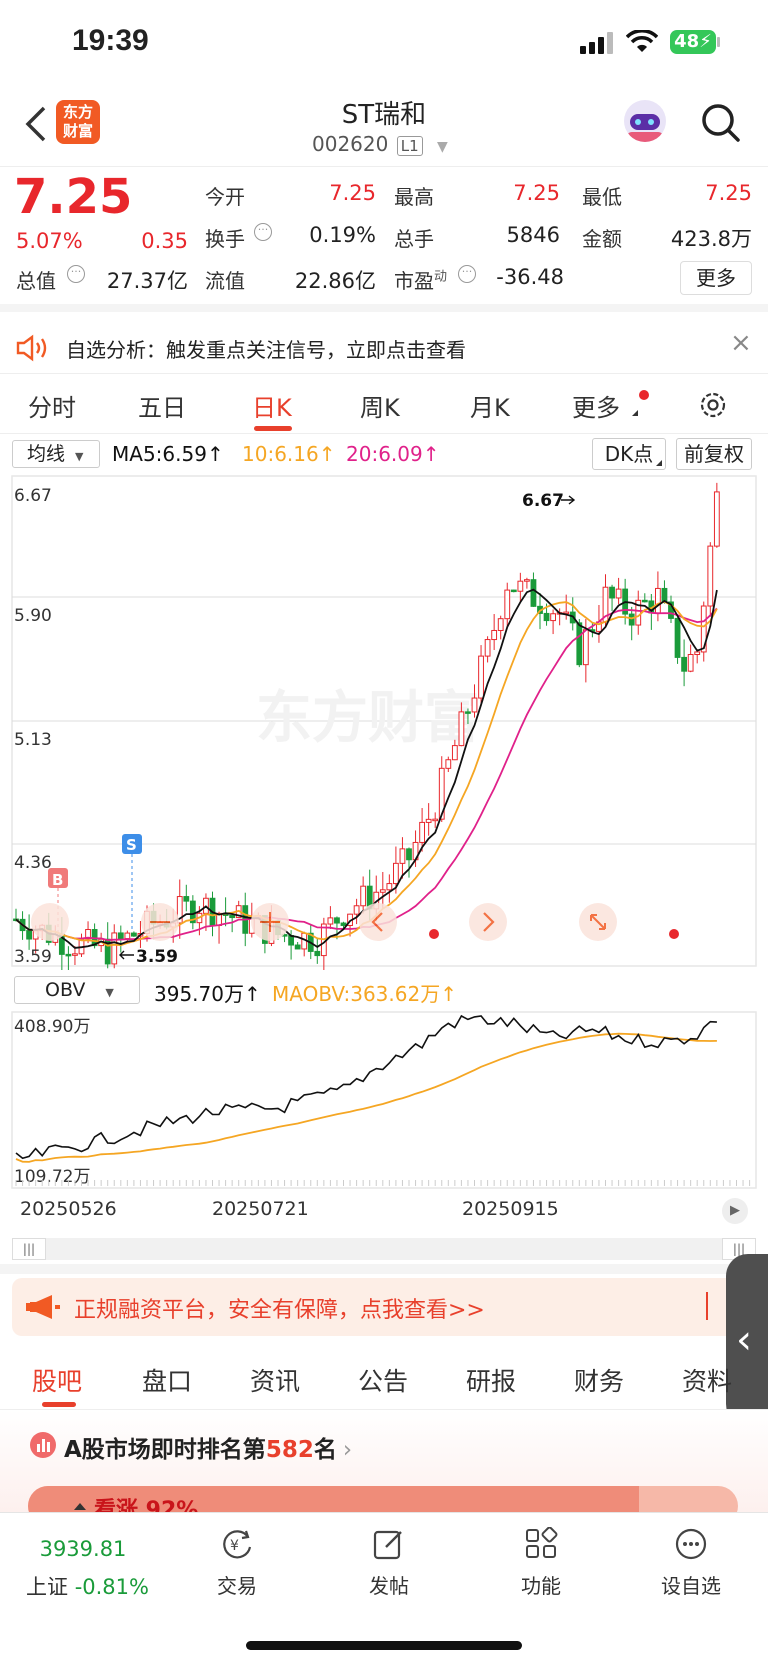 The height and width of the screenshot is (1662, 768). Describe the element at coordinates (383, 1380) in the screenshot. I see `tab-announcements: 公告` at that location.